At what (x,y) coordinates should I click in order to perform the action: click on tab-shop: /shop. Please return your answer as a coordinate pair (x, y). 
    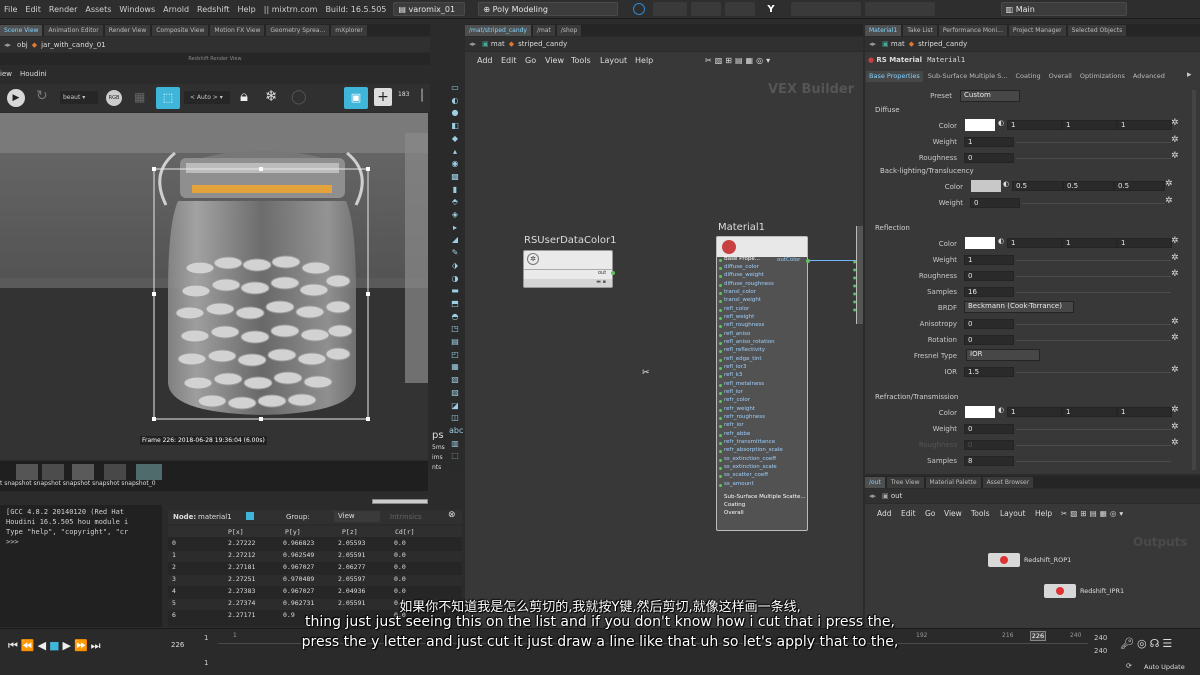
    Looking at the image, I should click on (569, 30).